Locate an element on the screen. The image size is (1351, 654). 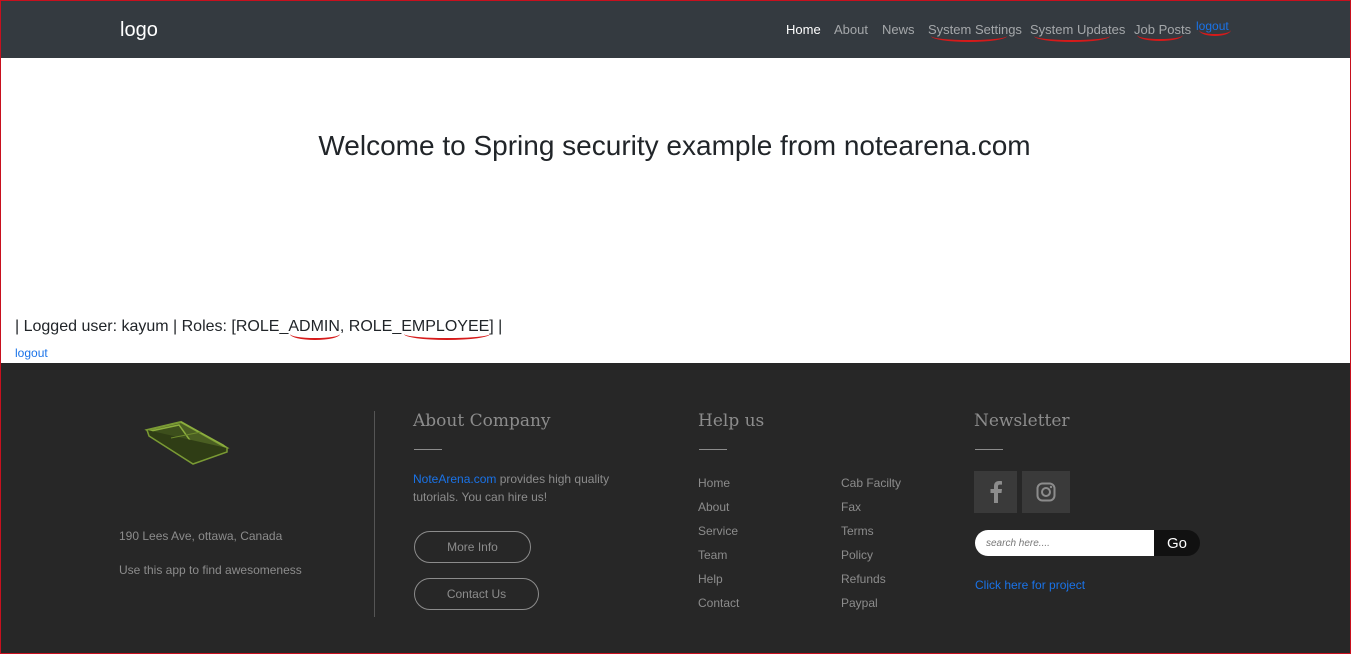
about-title: About Company is located at coordinates (482, 421).